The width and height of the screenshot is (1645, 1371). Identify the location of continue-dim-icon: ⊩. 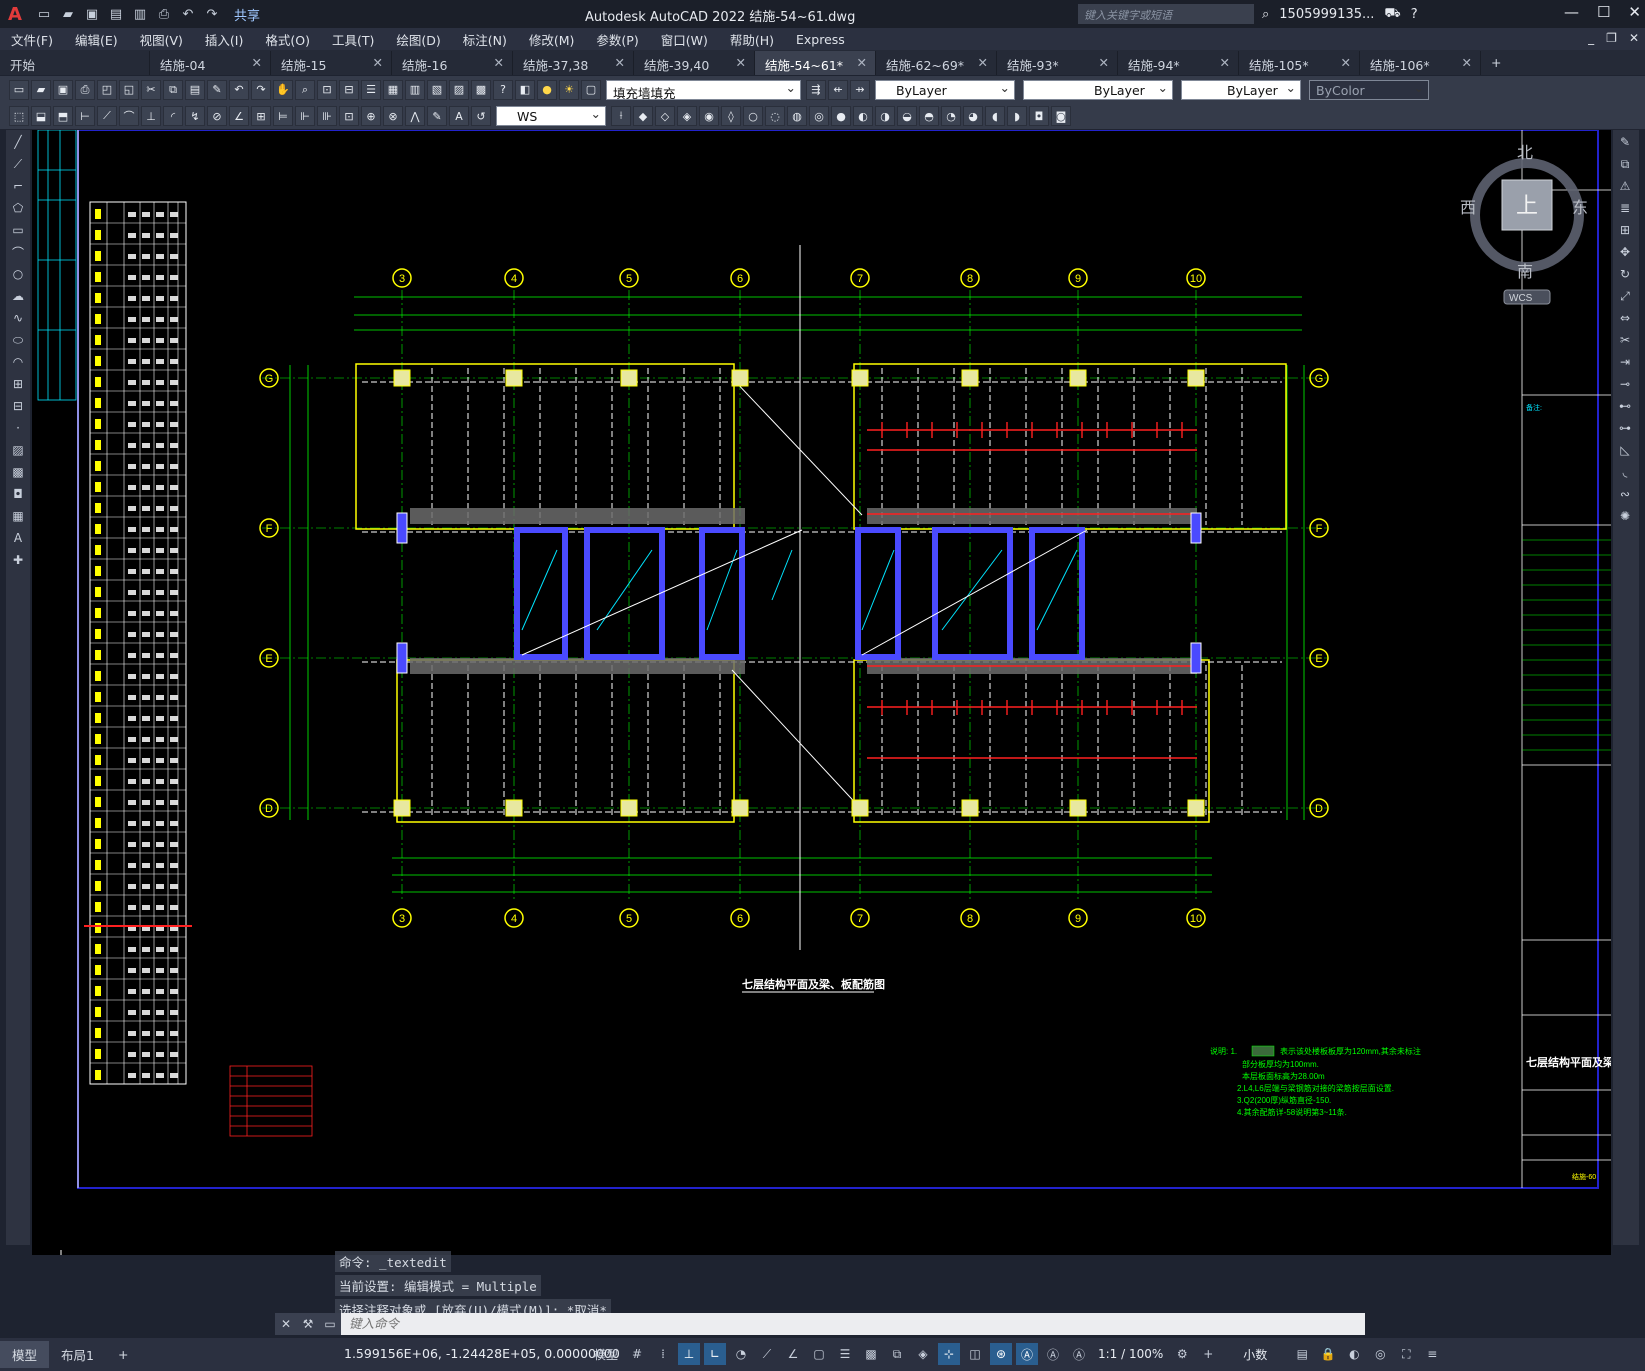
(305, 116).